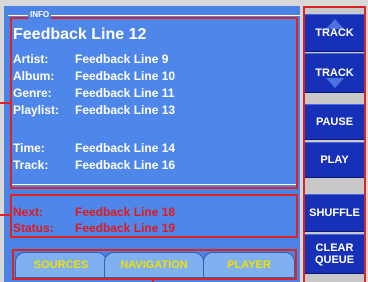  I want to click on track-down-label: TRACK, so click(334, 73).